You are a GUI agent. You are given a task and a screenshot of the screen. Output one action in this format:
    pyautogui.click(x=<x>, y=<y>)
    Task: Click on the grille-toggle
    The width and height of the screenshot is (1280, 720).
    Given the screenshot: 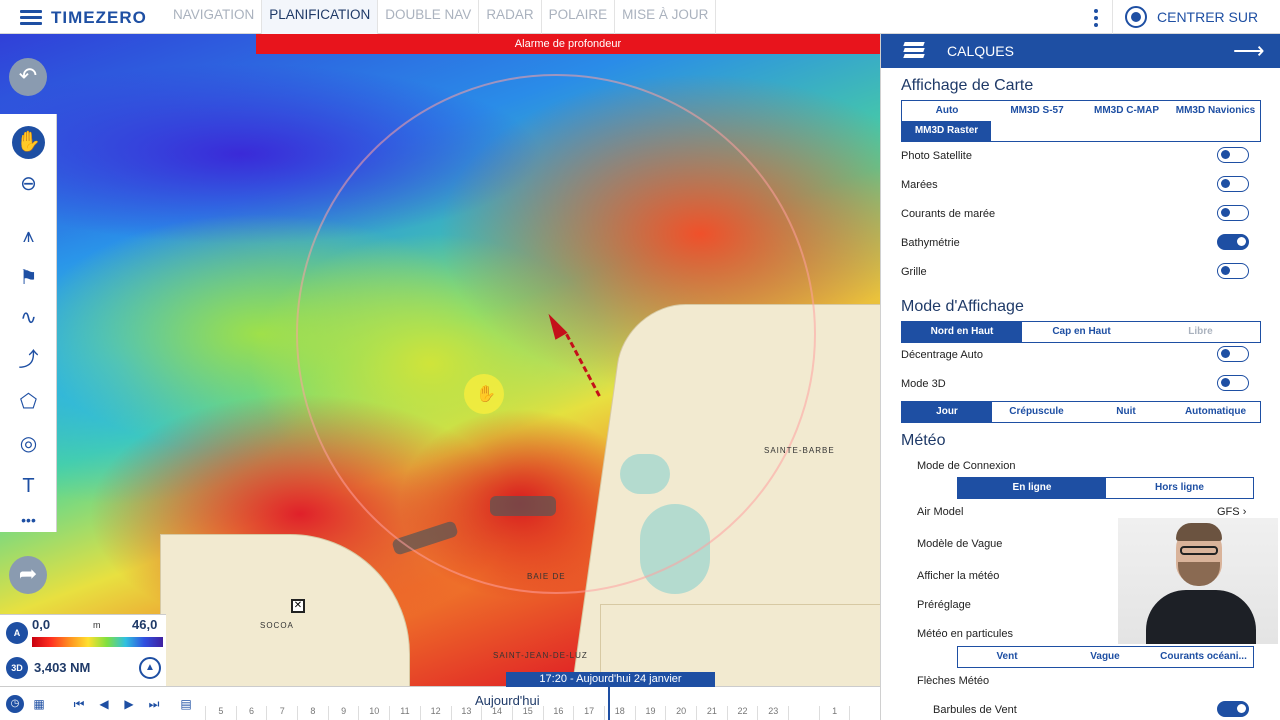 What is the action you would take?
    pyautogui.click(x=1233, y=271)
    